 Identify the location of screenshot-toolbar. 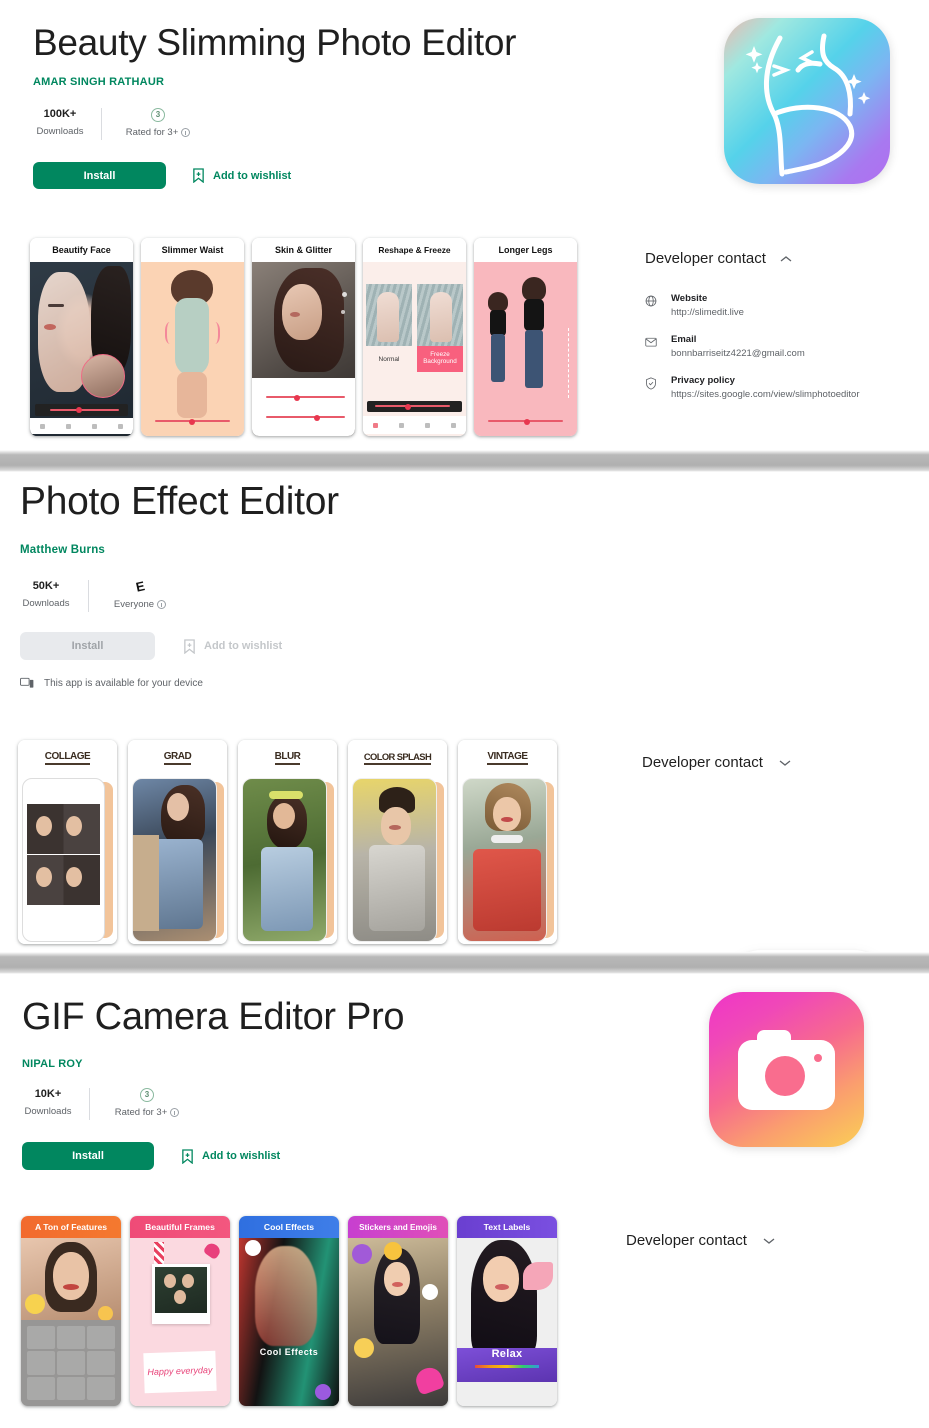
(81, 426).